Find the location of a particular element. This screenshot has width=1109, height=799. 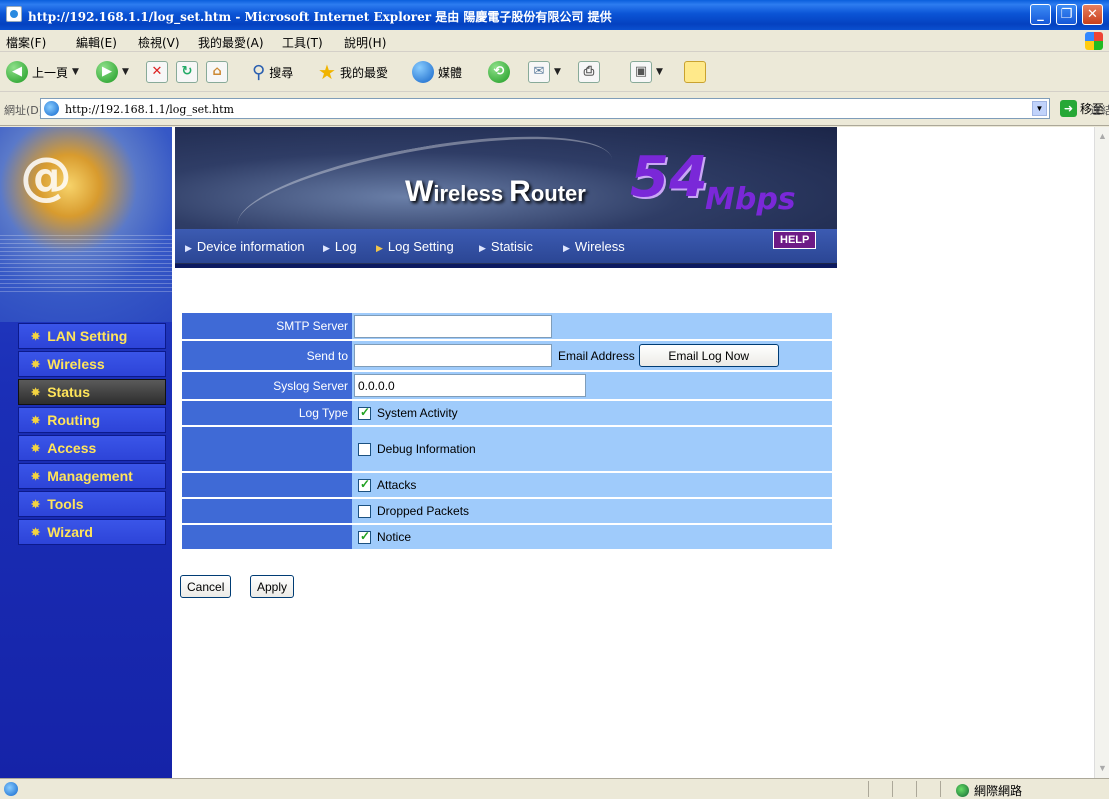

logtype-label: Log Type is located at coordinates (267, 413).